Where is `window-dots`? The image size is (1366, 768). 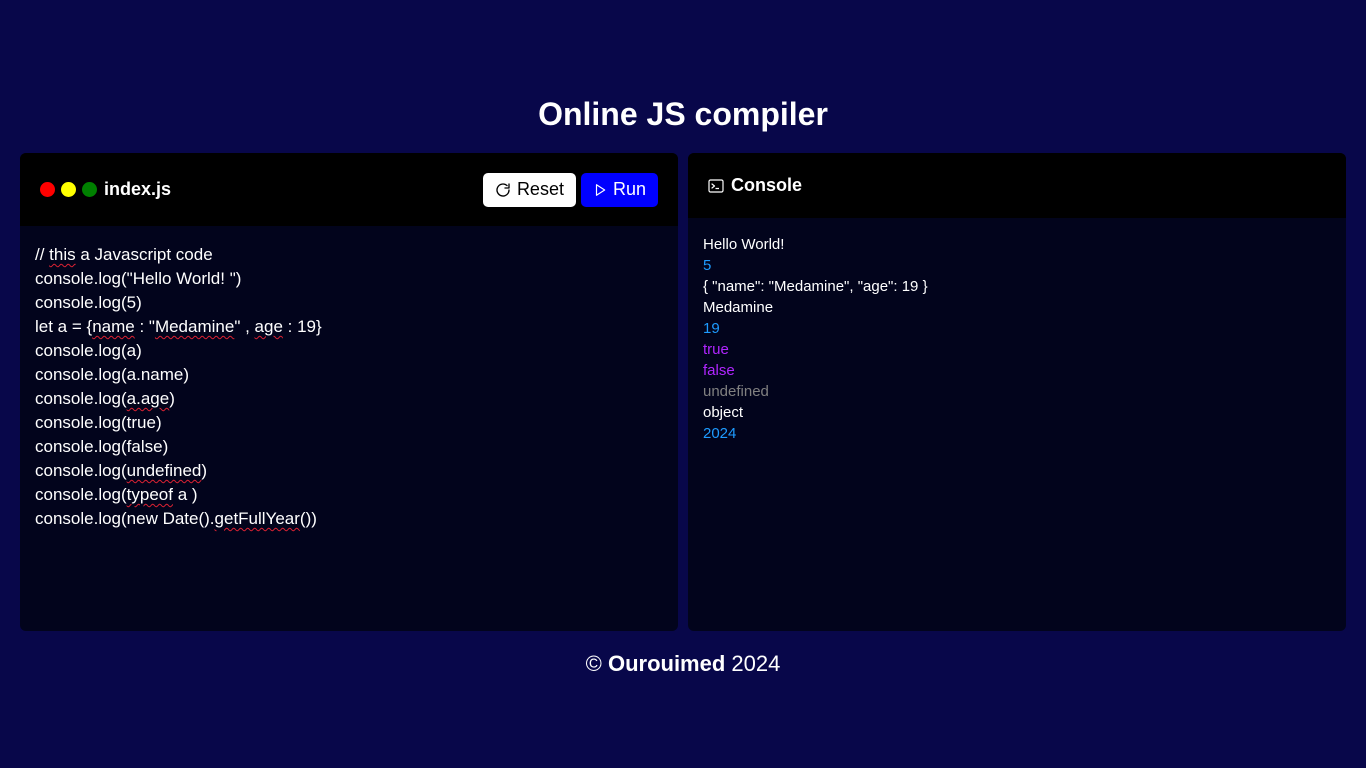 window-dots is located at coordinates (71, 189).